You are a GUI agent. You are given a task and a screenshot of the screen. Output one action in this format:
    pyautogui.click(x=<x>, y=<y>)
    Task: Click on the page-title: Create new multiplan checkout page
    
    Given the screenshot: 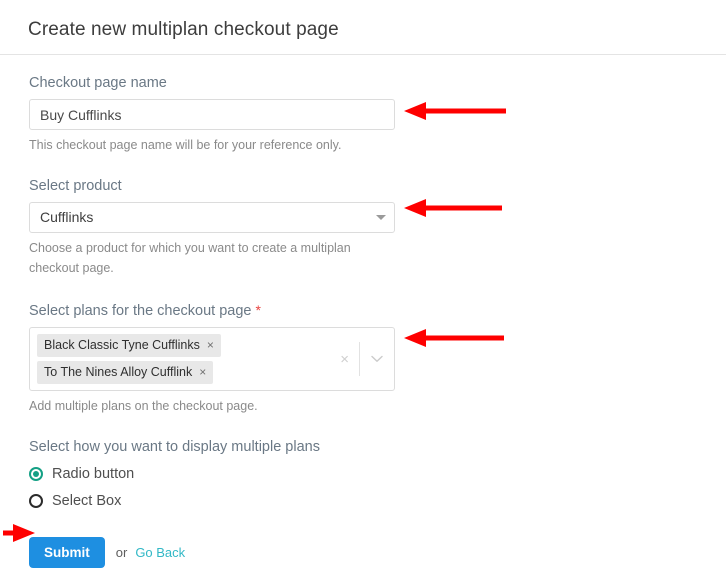 What is the action you would take?
    pyautogui.click(x=183, y=29)
    